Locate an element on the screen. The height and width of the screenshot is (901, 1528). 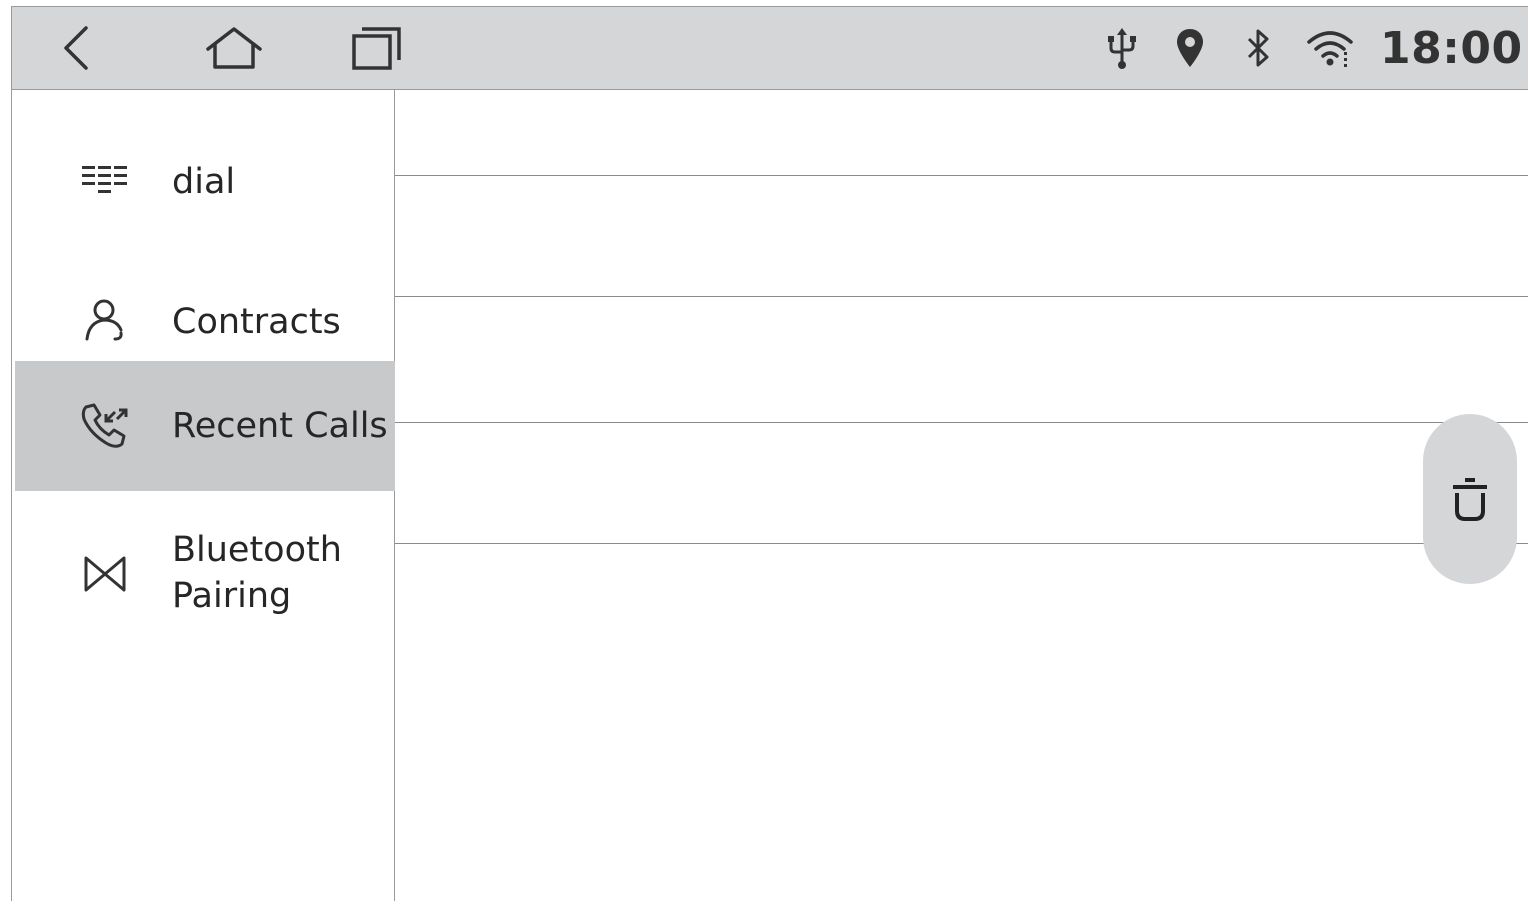
sidebar-item-bluetooth-pairing: Bluetooth Pairing is located at coordinates (205, 578).